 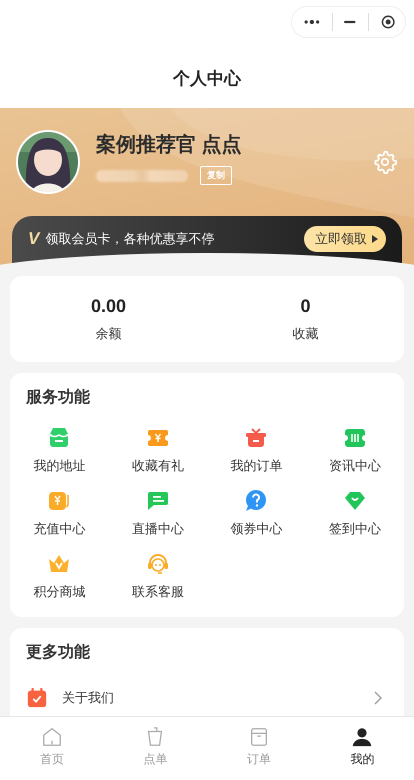 I want to click on caret-icon, so click(x=375, y=239).